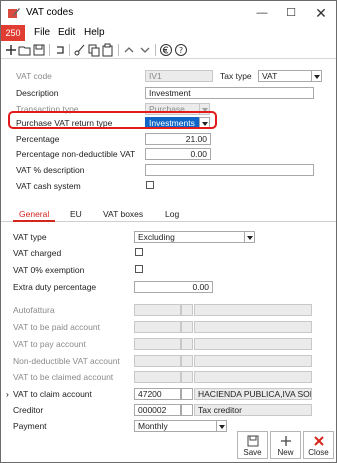 The width and height of the screenshot is (337, 463). I want to click on vat-to-be-paid-account-label: VAT to be paid account, so click(56, 327).